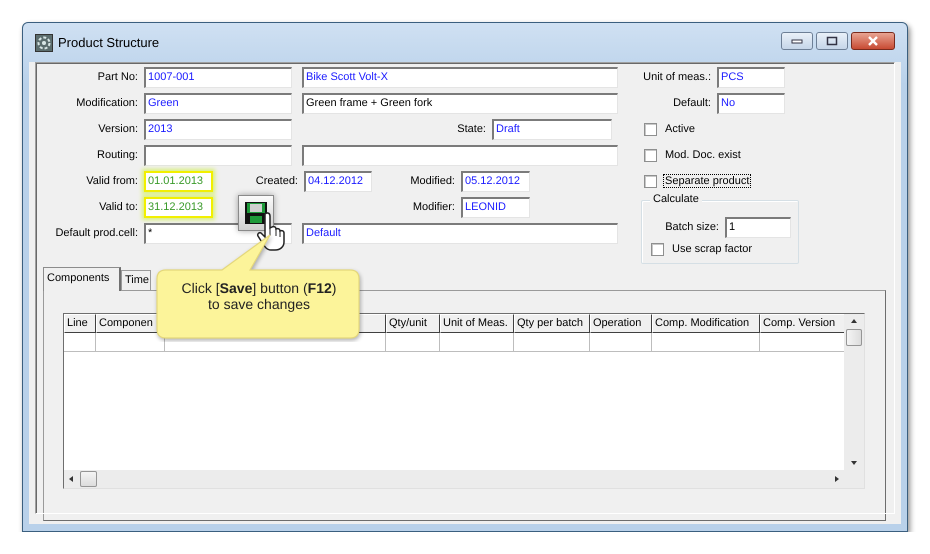 The height and width of the screenshot is (554, 930). I want to click on tab: Time, so click(136, 280).